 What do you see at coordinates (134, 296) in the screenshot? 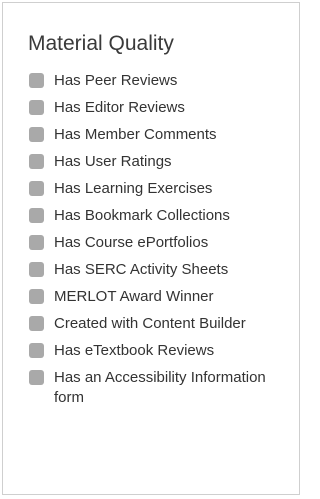
I see `filter-label: MERLOT Award Winner` at bounding box center [134, 296].